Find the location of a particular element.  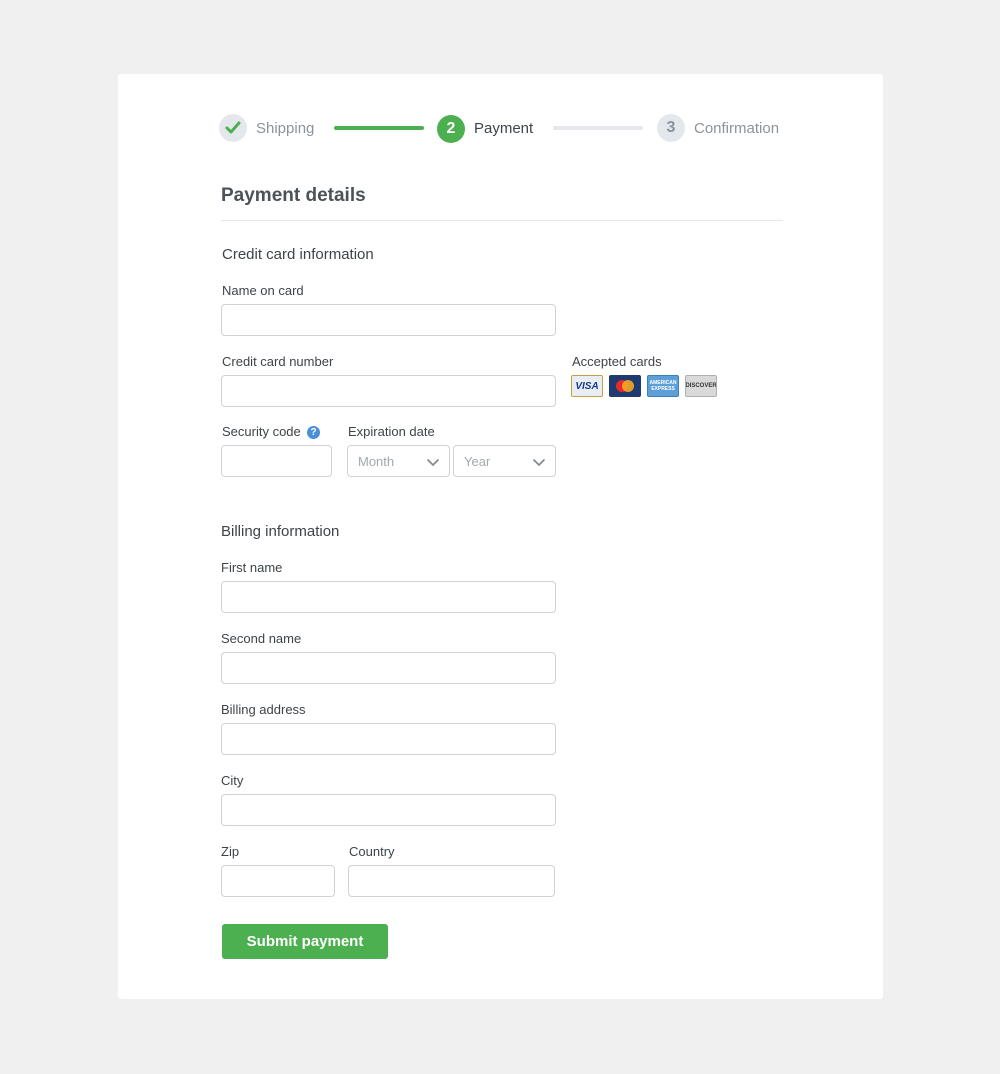

step-confirmation-number: 3 is located at coordinates (671, 128).